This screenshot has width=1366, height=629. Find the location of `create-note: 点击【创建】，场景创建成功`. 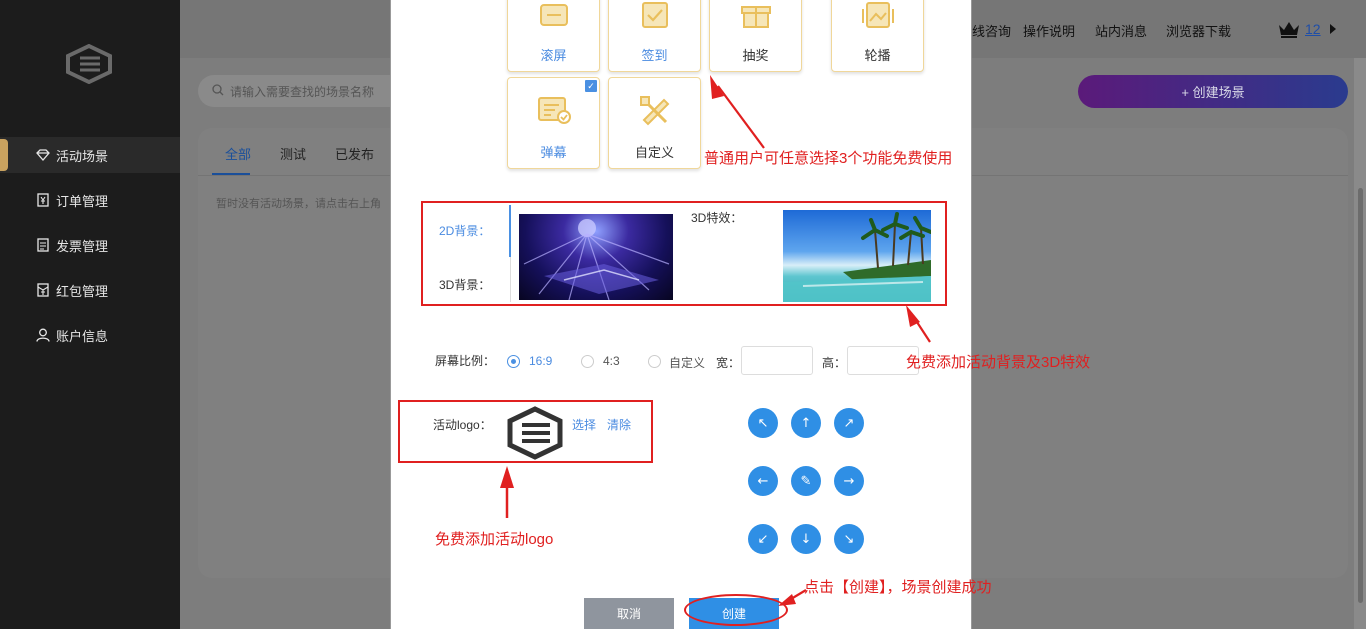

create-note: 点击【创建】，场景创建成功 is located at coordinates (898, 587).